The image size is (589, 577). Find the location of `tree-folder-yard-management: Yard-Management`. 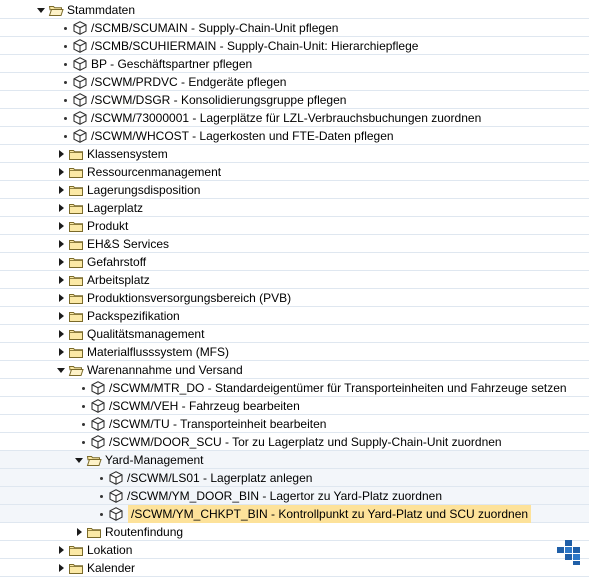

tree-folder-yard-management: Yard-Management is located at coordinates (139, 460).